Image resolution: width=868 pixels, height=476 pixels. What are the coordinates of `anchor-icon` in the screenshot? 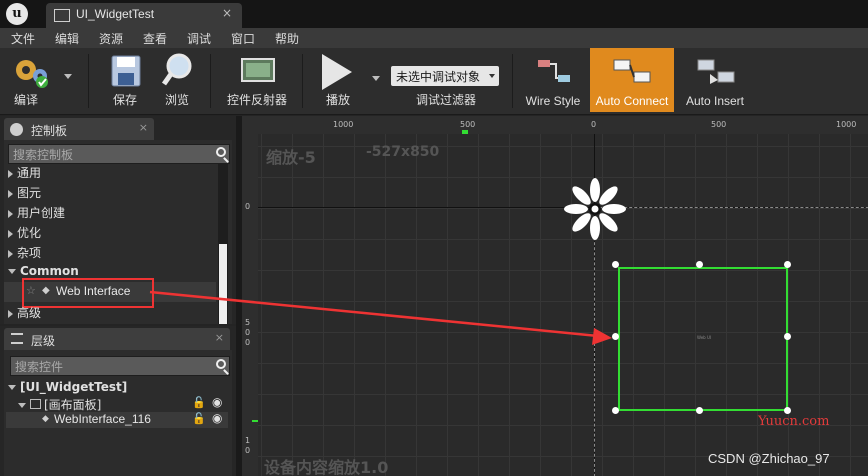 It's located at (595, 209).